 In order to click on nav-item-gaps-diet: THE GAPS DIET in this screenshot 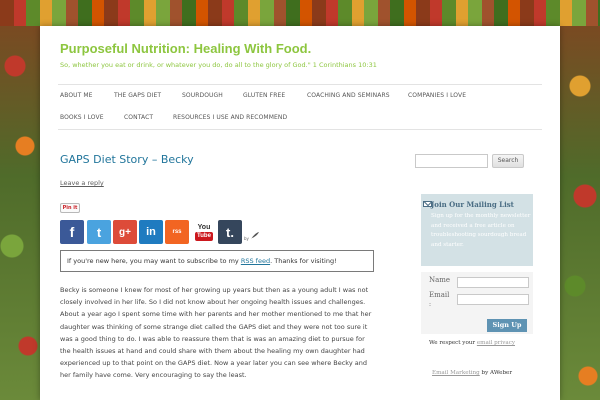, I will do `click(137, 95)`.